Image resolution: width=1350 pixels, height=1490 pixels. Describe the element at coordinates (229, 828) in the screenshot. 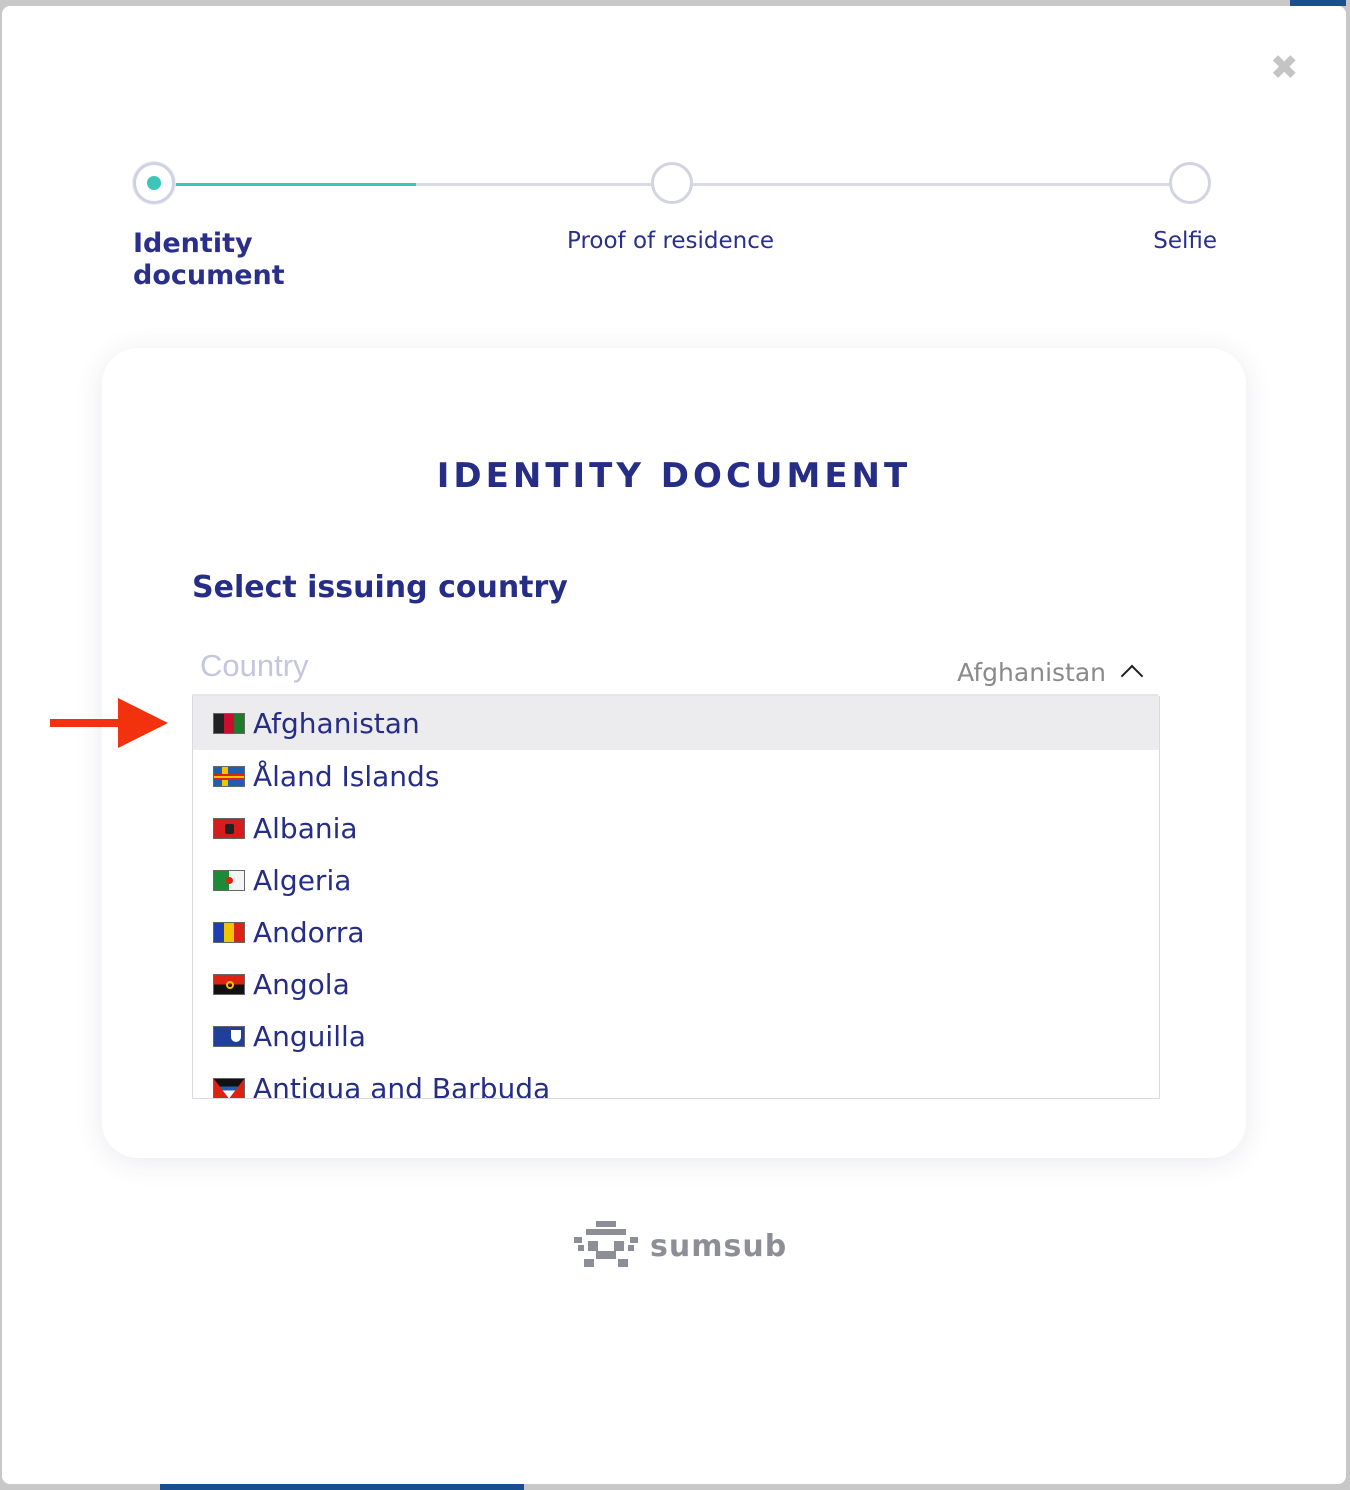

I see `flag-albania-icon` at that location.